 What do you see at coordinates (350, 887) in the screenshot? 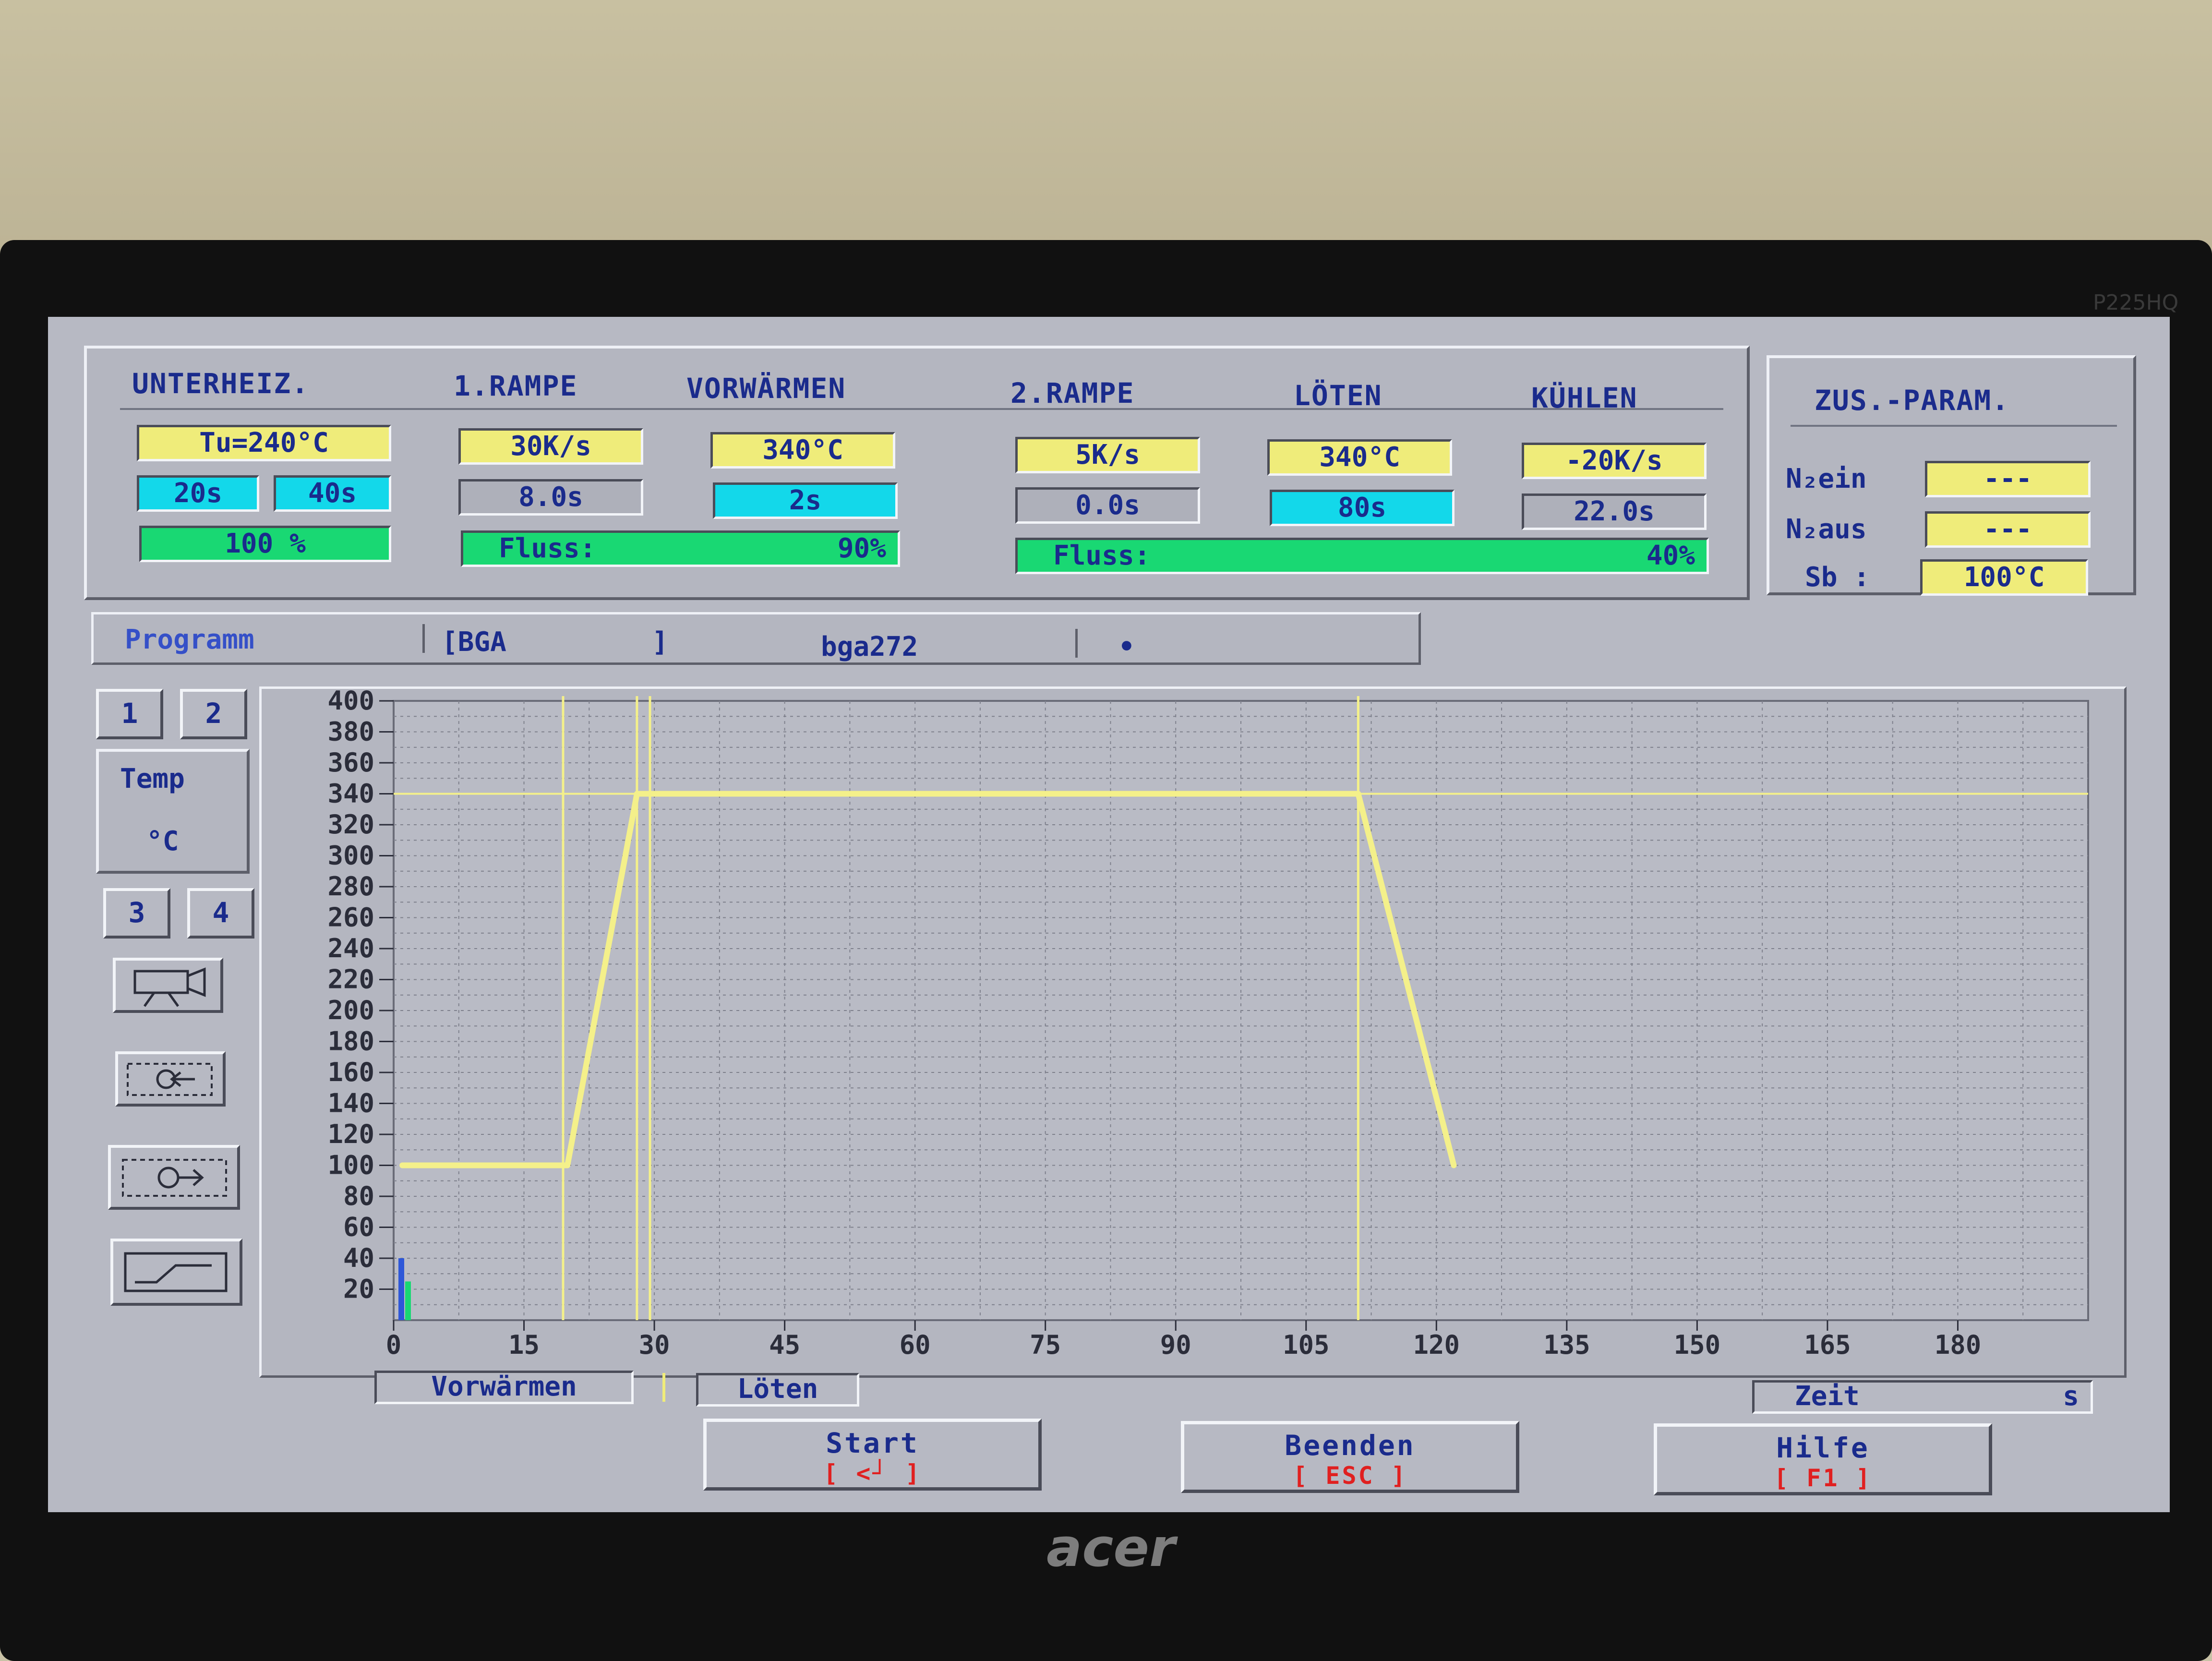
I see `y-tick-label: 280` at bounding box center [350, 887].